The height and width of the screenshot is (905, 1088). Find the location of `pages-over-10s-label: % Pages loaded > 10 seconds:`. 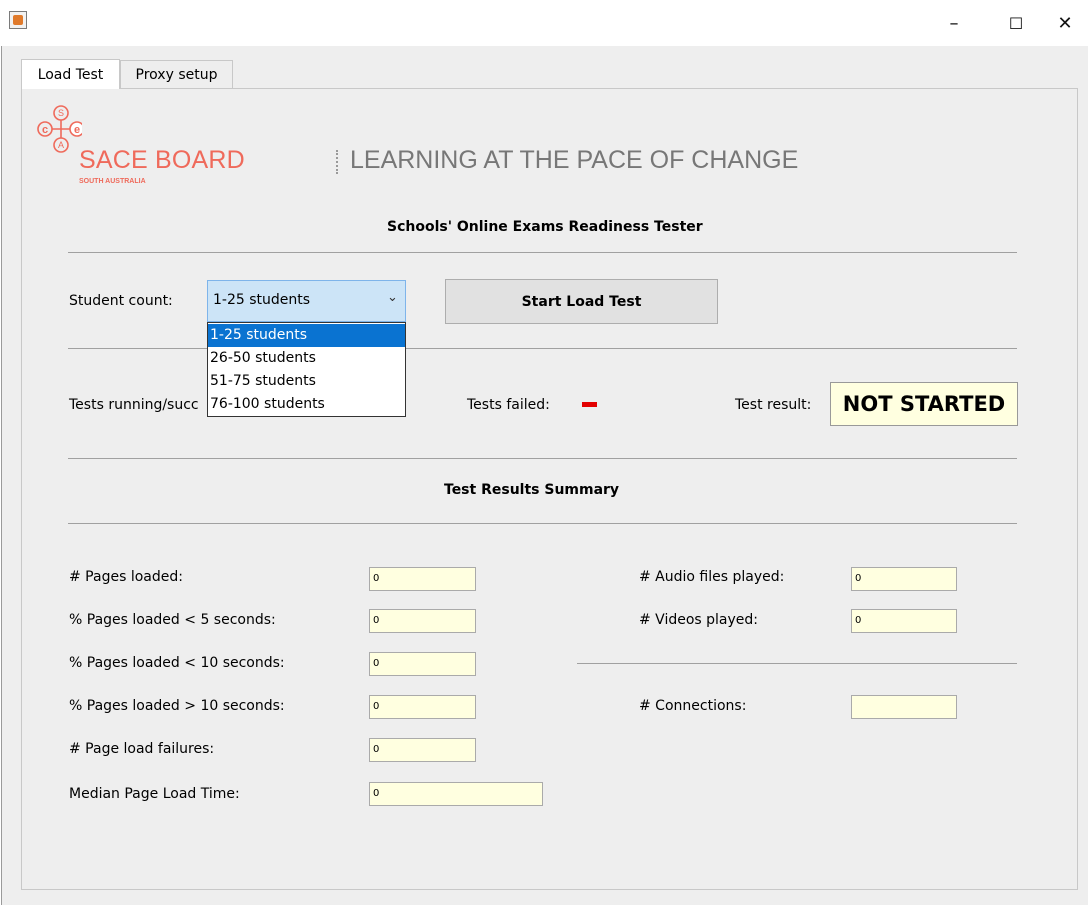

pages-over-10s-label: % Pages loaded > 10 seconds: is located at coordinates (177, 706).